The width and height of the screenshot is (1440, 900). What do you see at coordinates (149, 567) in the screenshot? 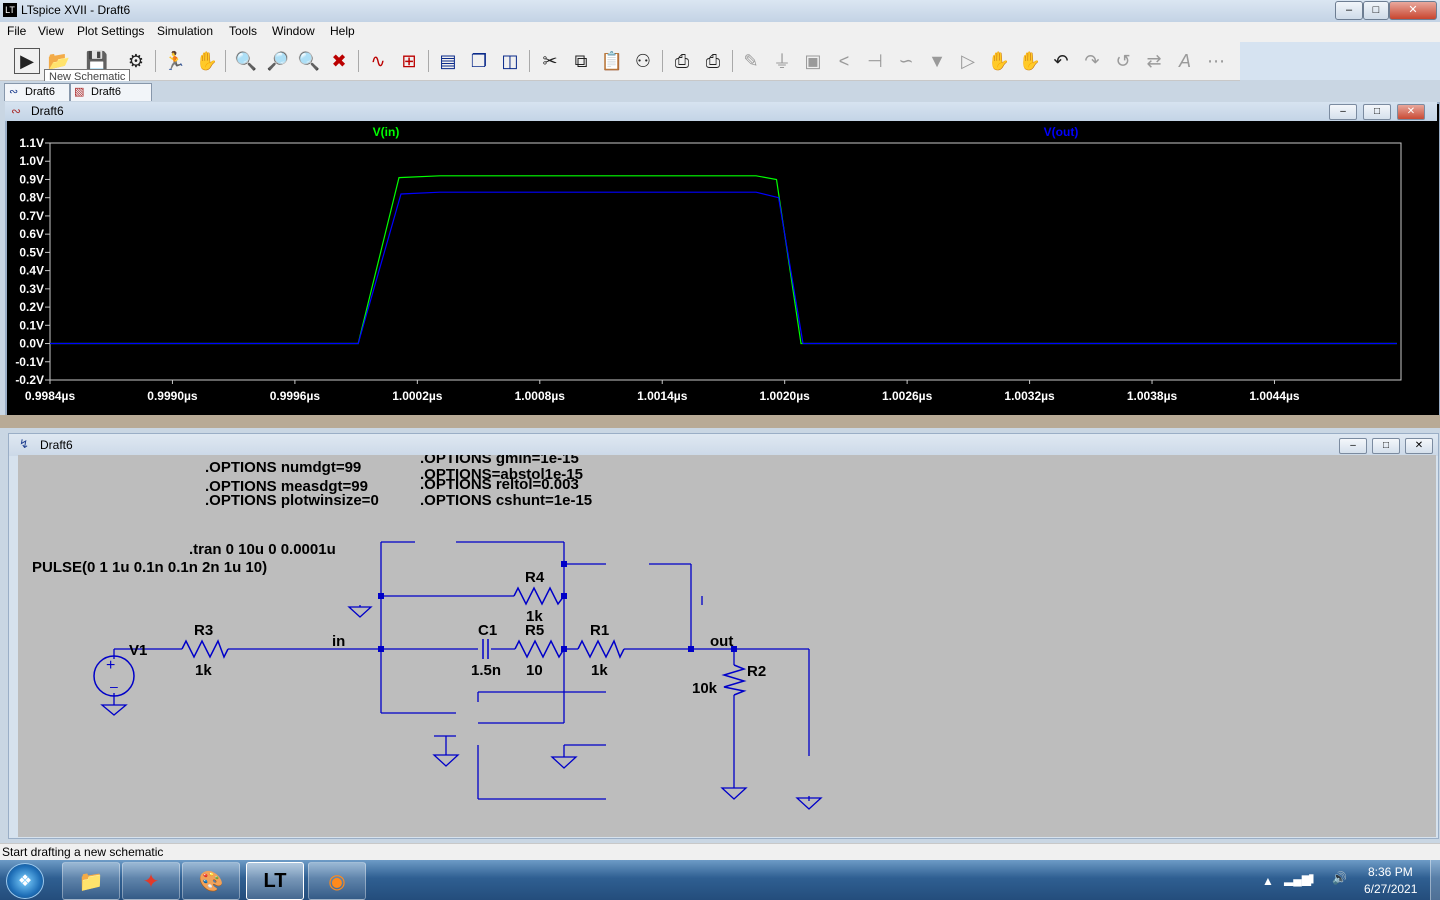
I see `source-pulse-value: PULSE(0 1 1u 0.1n 0.1n 2n 1u 10)` at bounding box center [149, 567].